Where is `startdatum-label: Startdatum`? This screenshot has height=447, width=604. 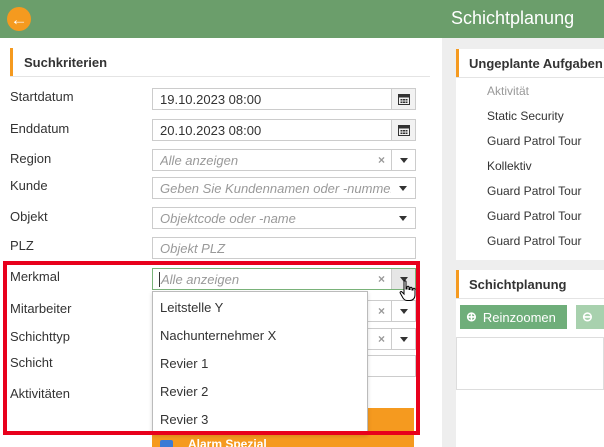 startdatum-label: Startdatum is located at coordinates (42, 96).